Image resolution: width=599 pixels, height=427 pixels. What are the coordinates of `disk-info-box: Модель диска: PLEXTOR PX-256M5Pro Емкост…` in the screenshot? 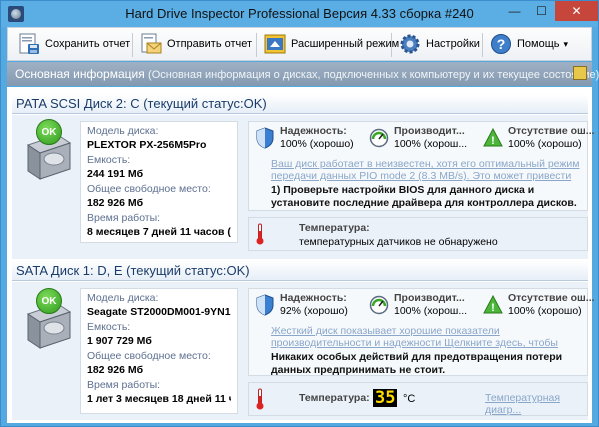 It's located at (159, 182).